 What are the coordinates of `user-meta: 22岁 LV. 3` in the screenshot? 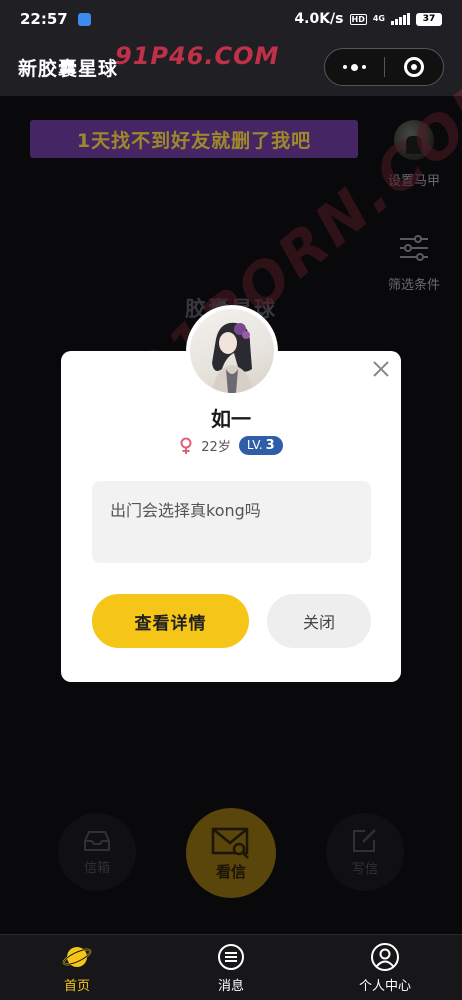 It's located at (231, 445).